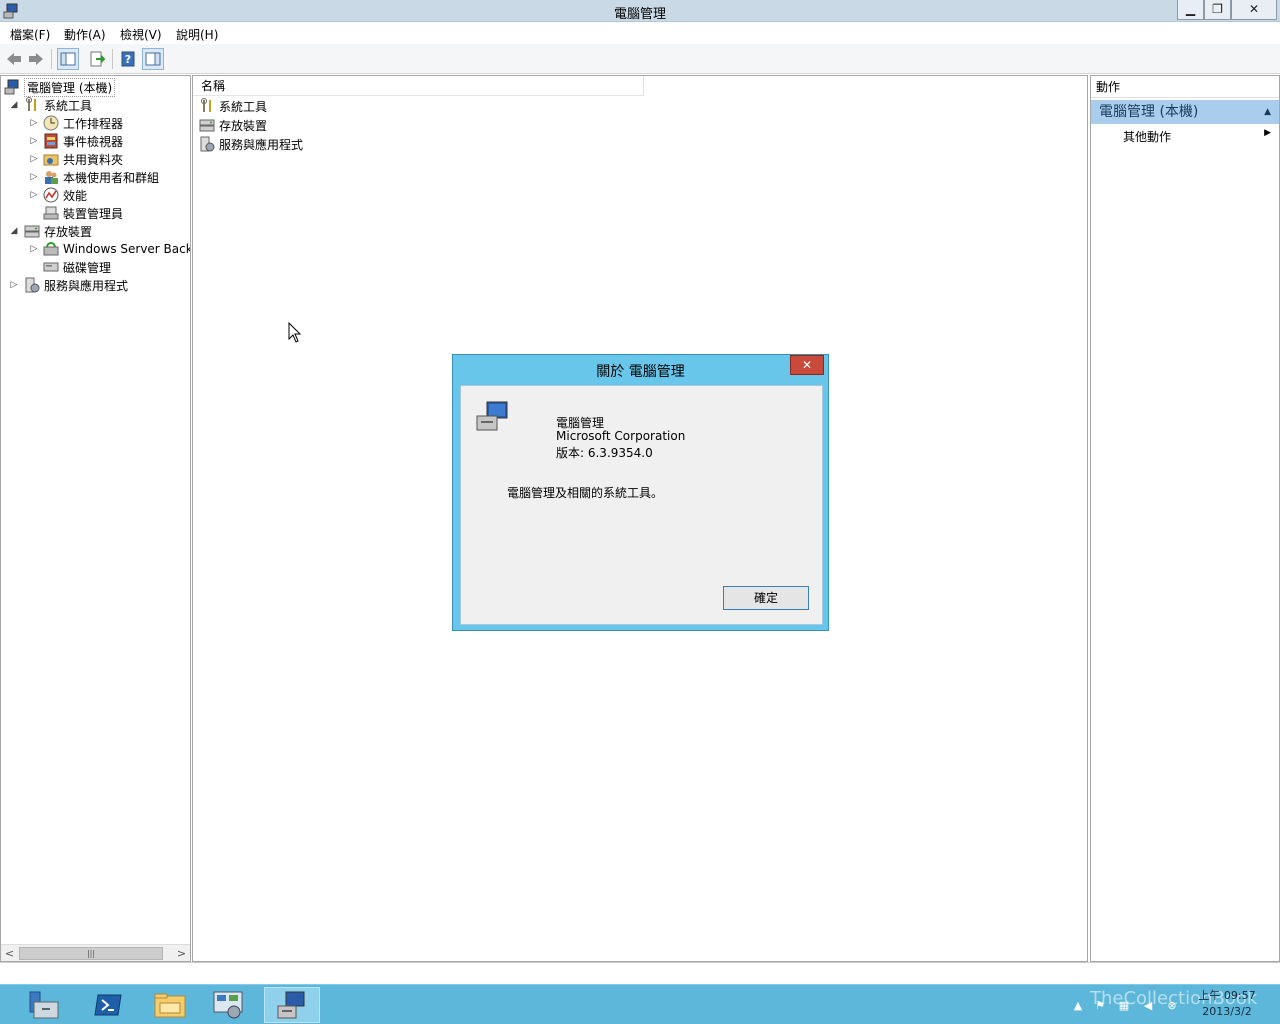 The width and height of the screenshot is (1280, 1024). I want to click on menu-view: 檢視(V), so click(141, 34).